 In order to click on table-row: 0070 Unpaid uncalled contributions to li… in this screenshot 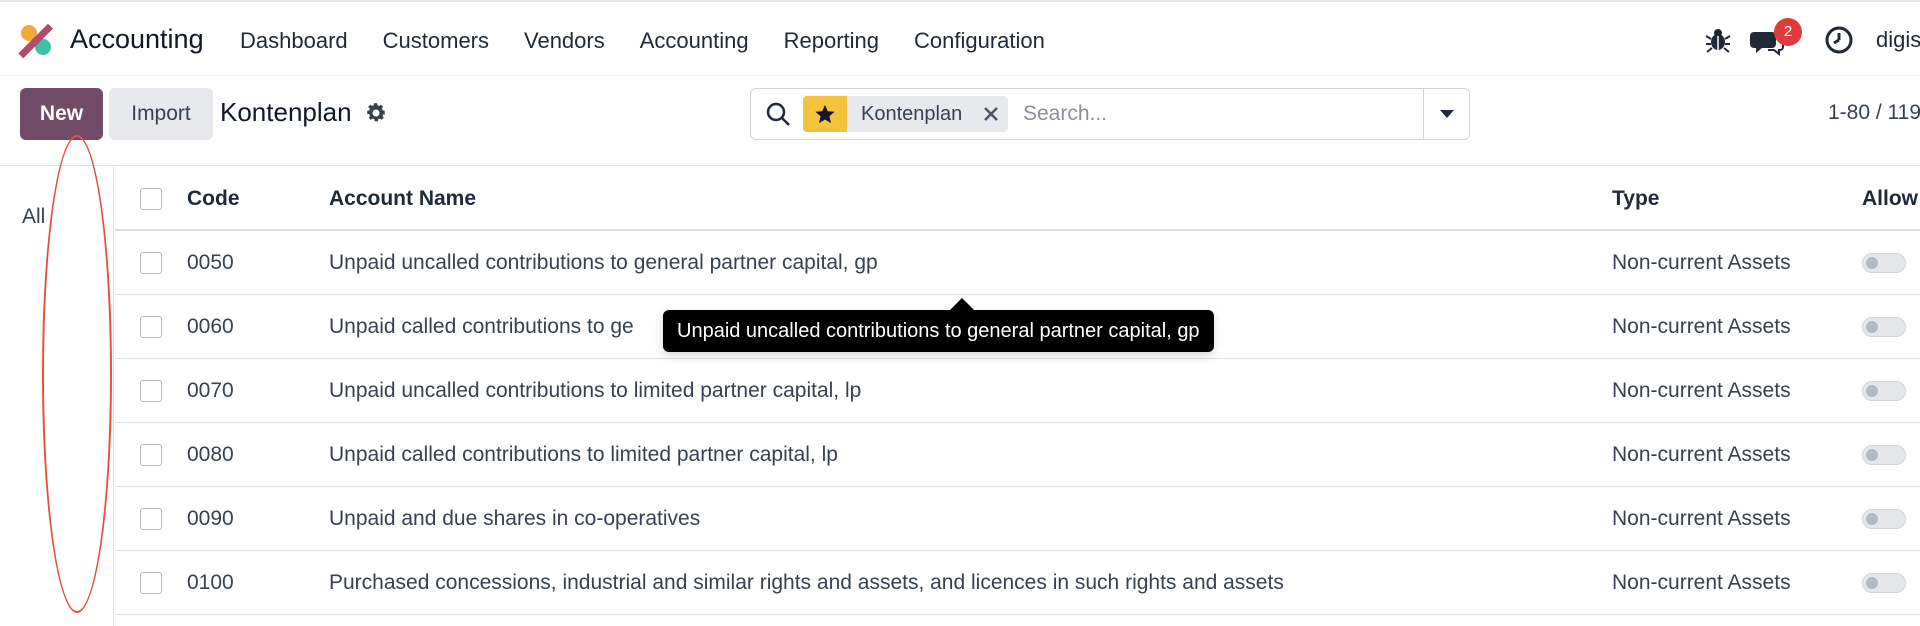, I will do `click(1017, 391)`.